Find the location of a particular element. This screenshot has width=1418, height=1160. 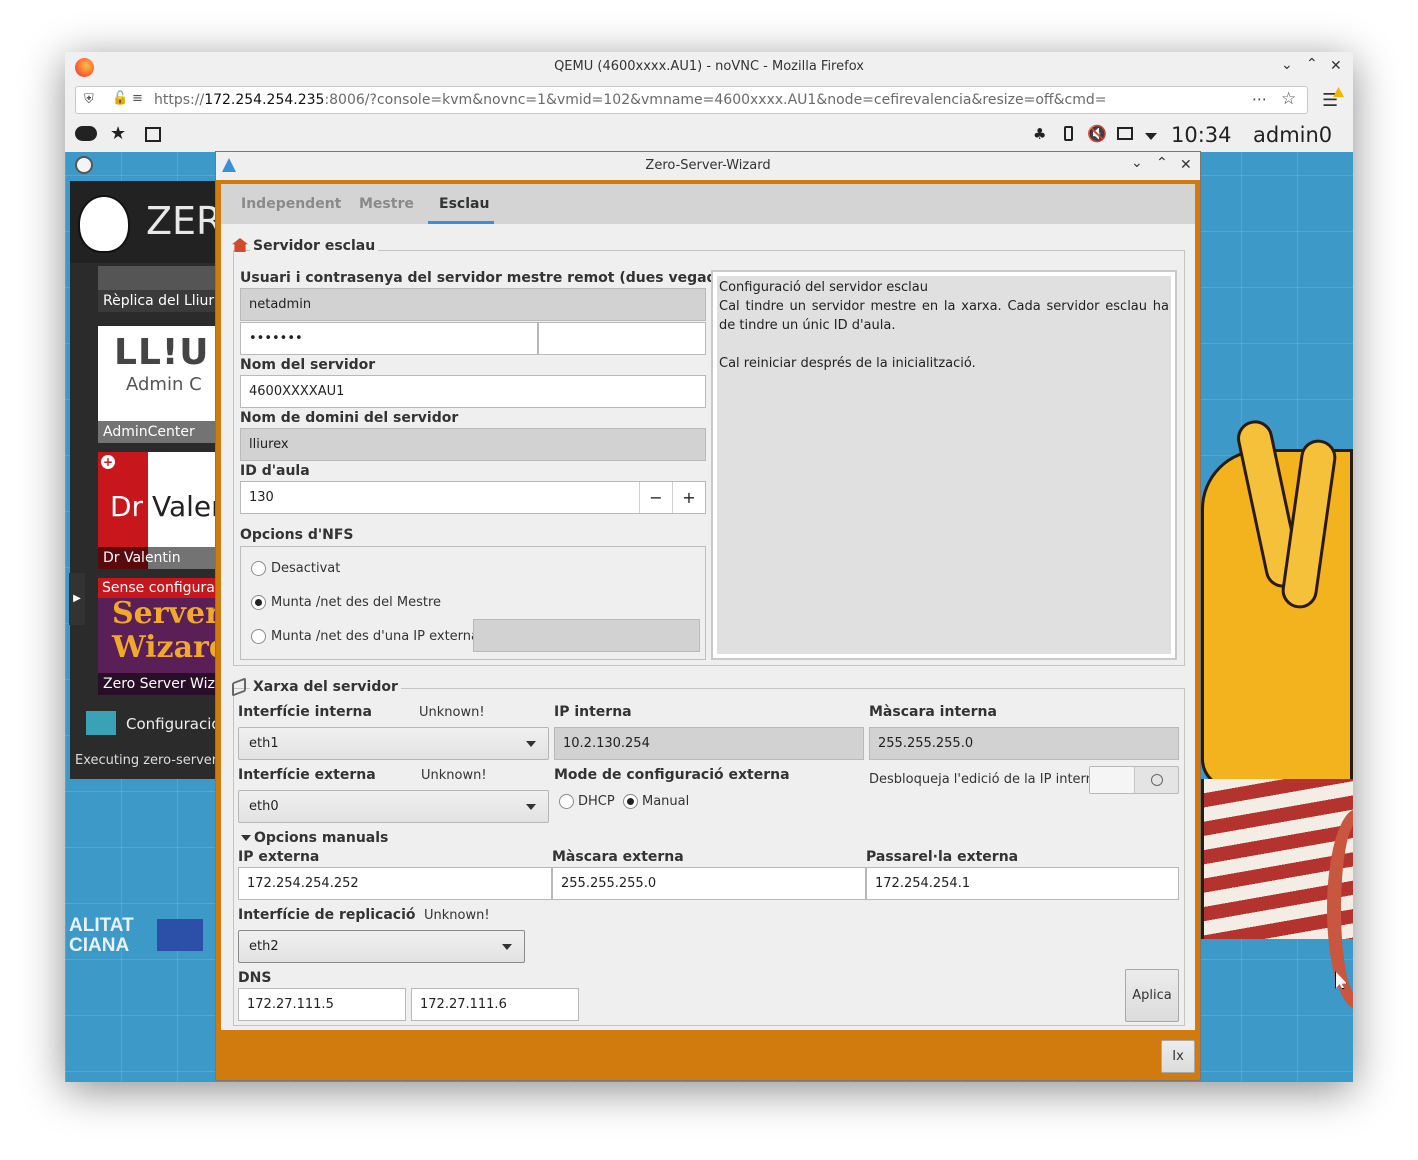

page-actions-icon: ⋯ is located at coordinates (1260, 99).